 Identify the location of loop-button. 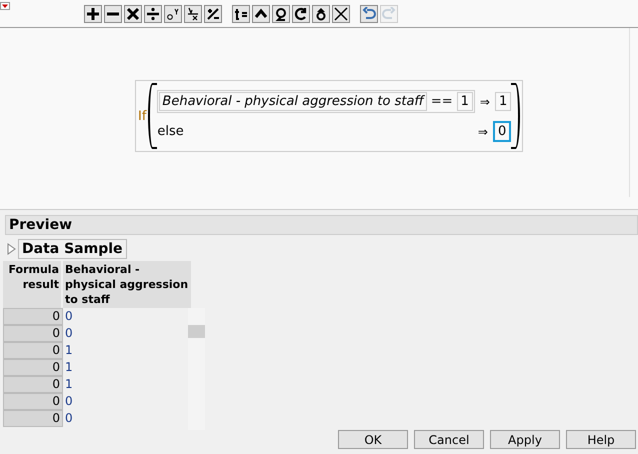
(281, 13).